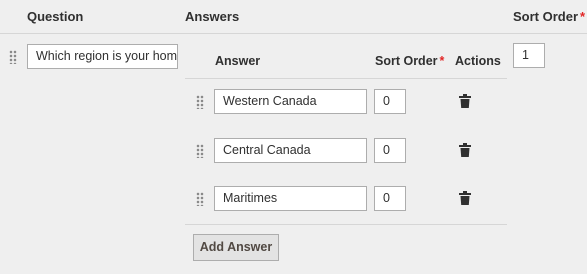  I want to click on answer-sort-order-column-header: Sort Order *, so click(409, 61).